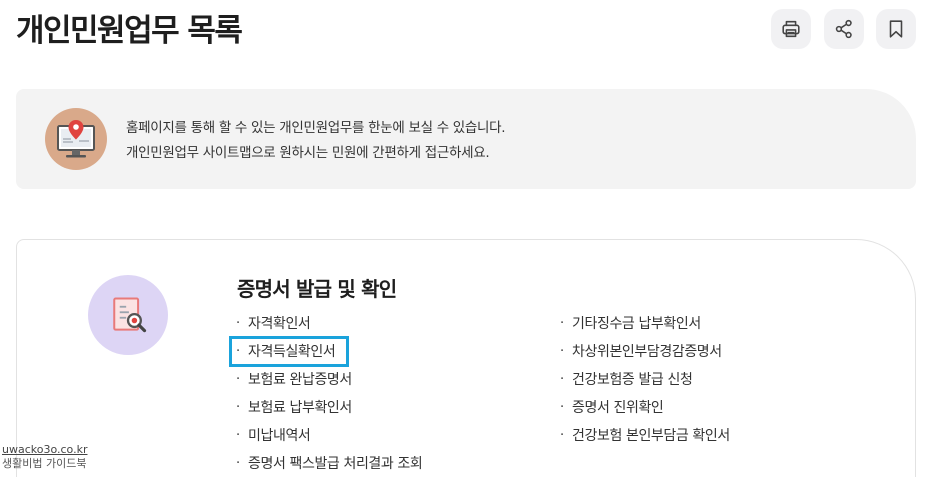 Image resolution: width=928 pixels, height=477 pixels. I want to click on list-item: · 기타징수금 납부확인서, so click(644, 324).